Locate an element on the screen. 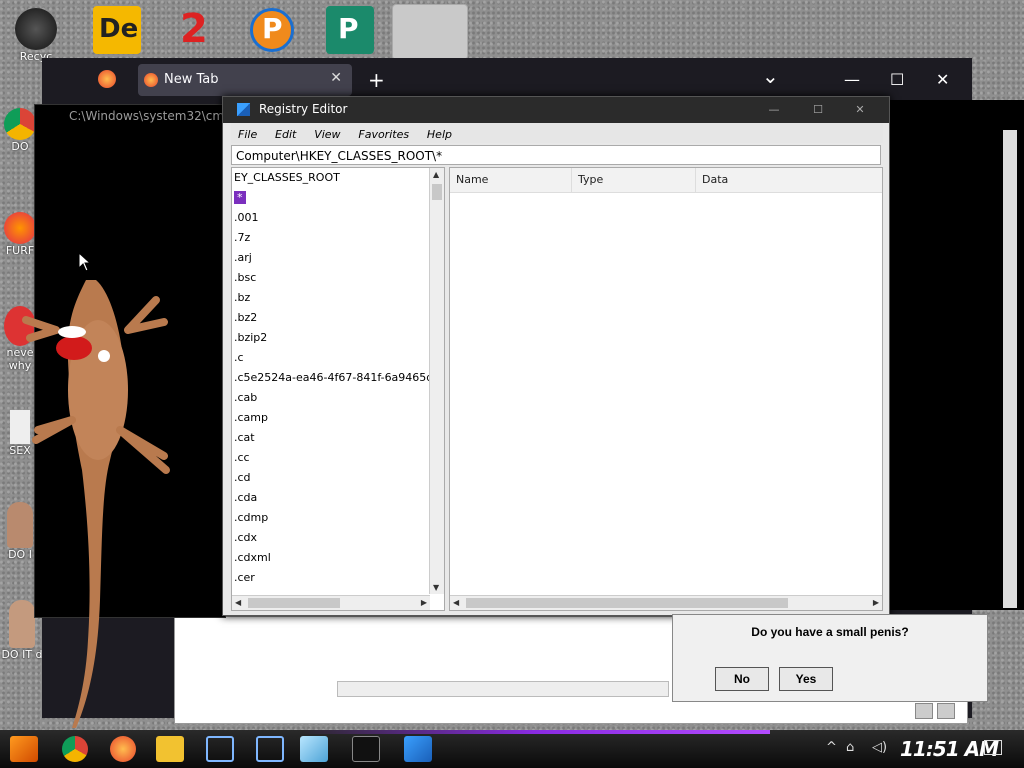  values-horizontal-scrollbar: ◀ ▶ is located at coordinates (666, 602).